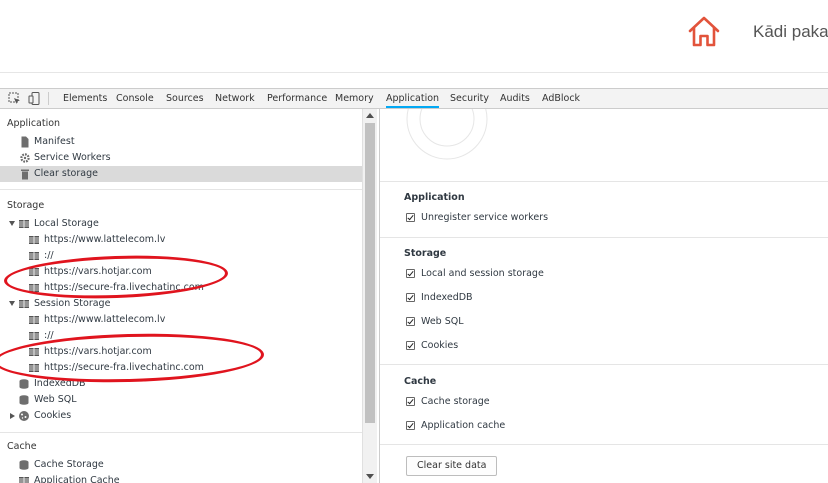 The height and width of the screenshot is (483, 828). What do you see at coordinates (354, 98) in the screenshot?
I see `tab-memory: Memory` at bounding box center [354, 98].